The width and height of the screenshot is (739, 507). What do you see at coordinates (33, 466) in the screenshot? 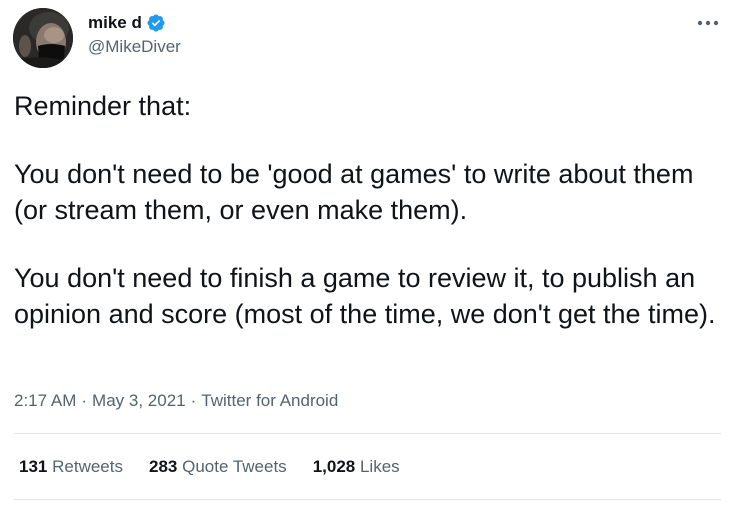
I see `retweets-count: 131` at bounding box center [33, 466].